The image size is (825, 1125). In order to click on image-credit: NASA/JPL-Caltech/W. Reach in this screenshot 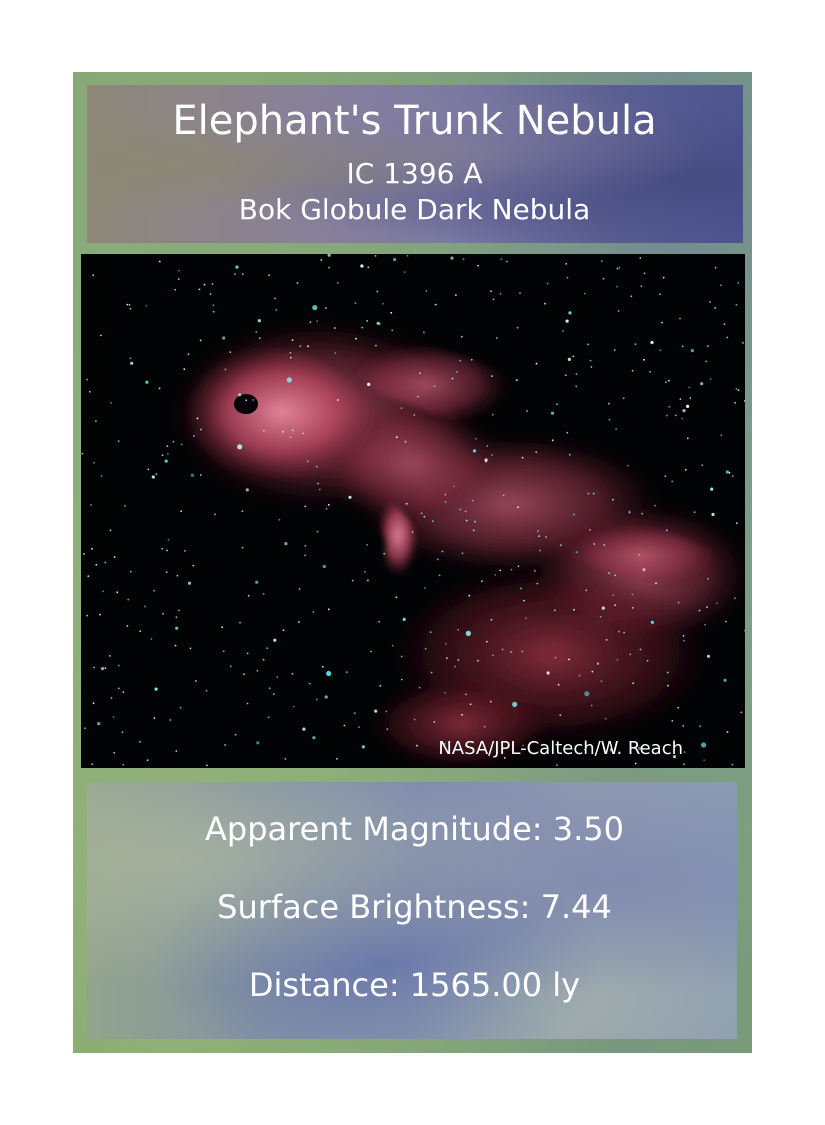, I will do `click(560, 748)`.